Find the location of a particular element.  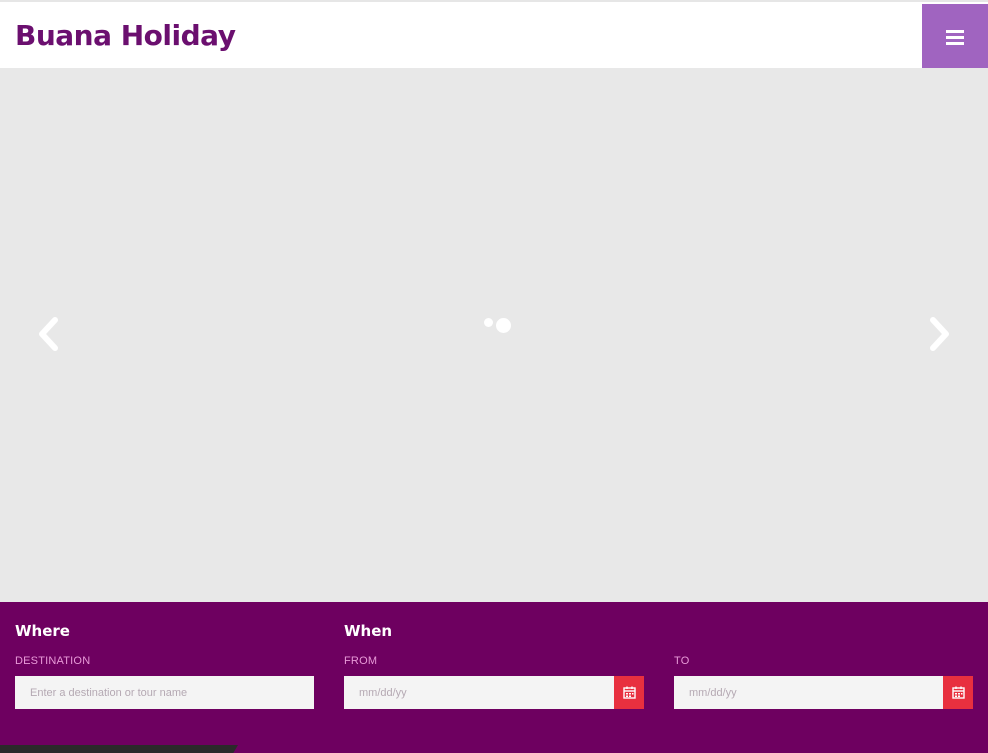

from-date-field is located at coordinates (494, 692).